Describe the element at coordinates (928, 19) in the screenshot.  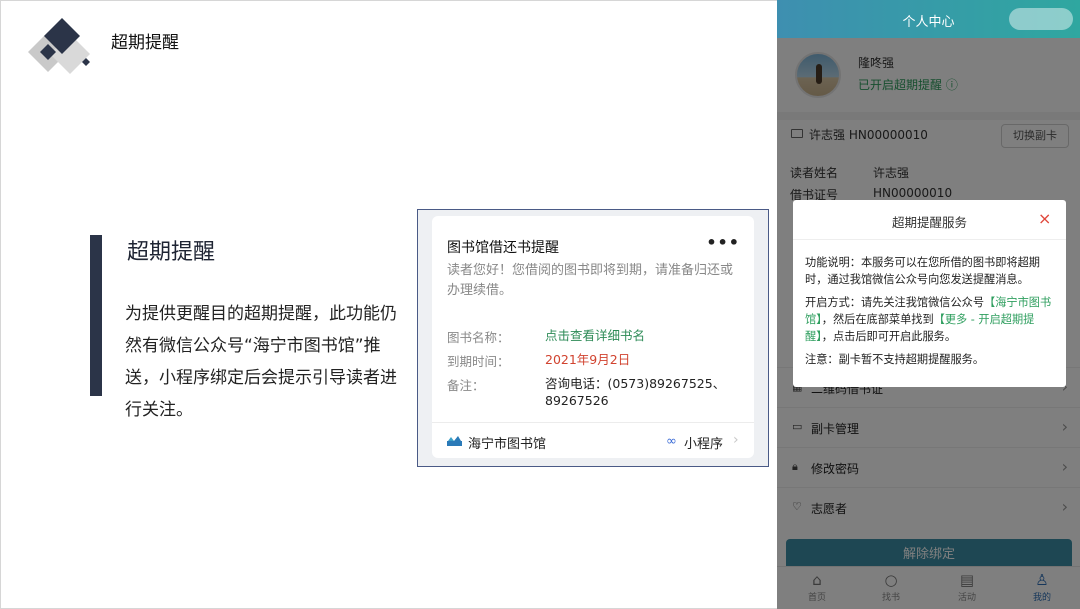
I see `phone-header: 个人中心` at that location.